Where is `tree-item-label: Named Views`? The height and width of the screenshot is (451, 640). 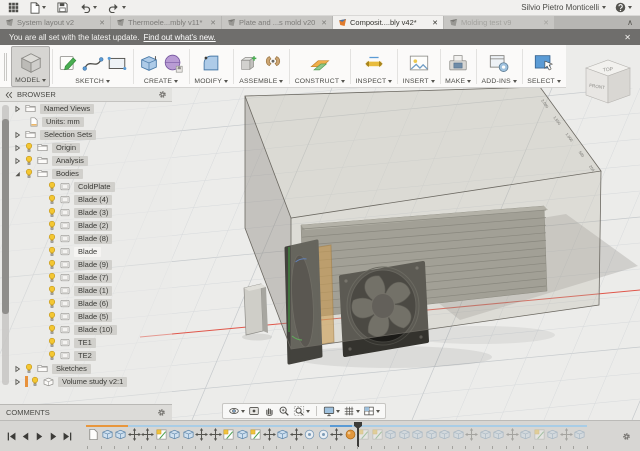 tree-item-label: Named Views is located at coordinates (67, 108).